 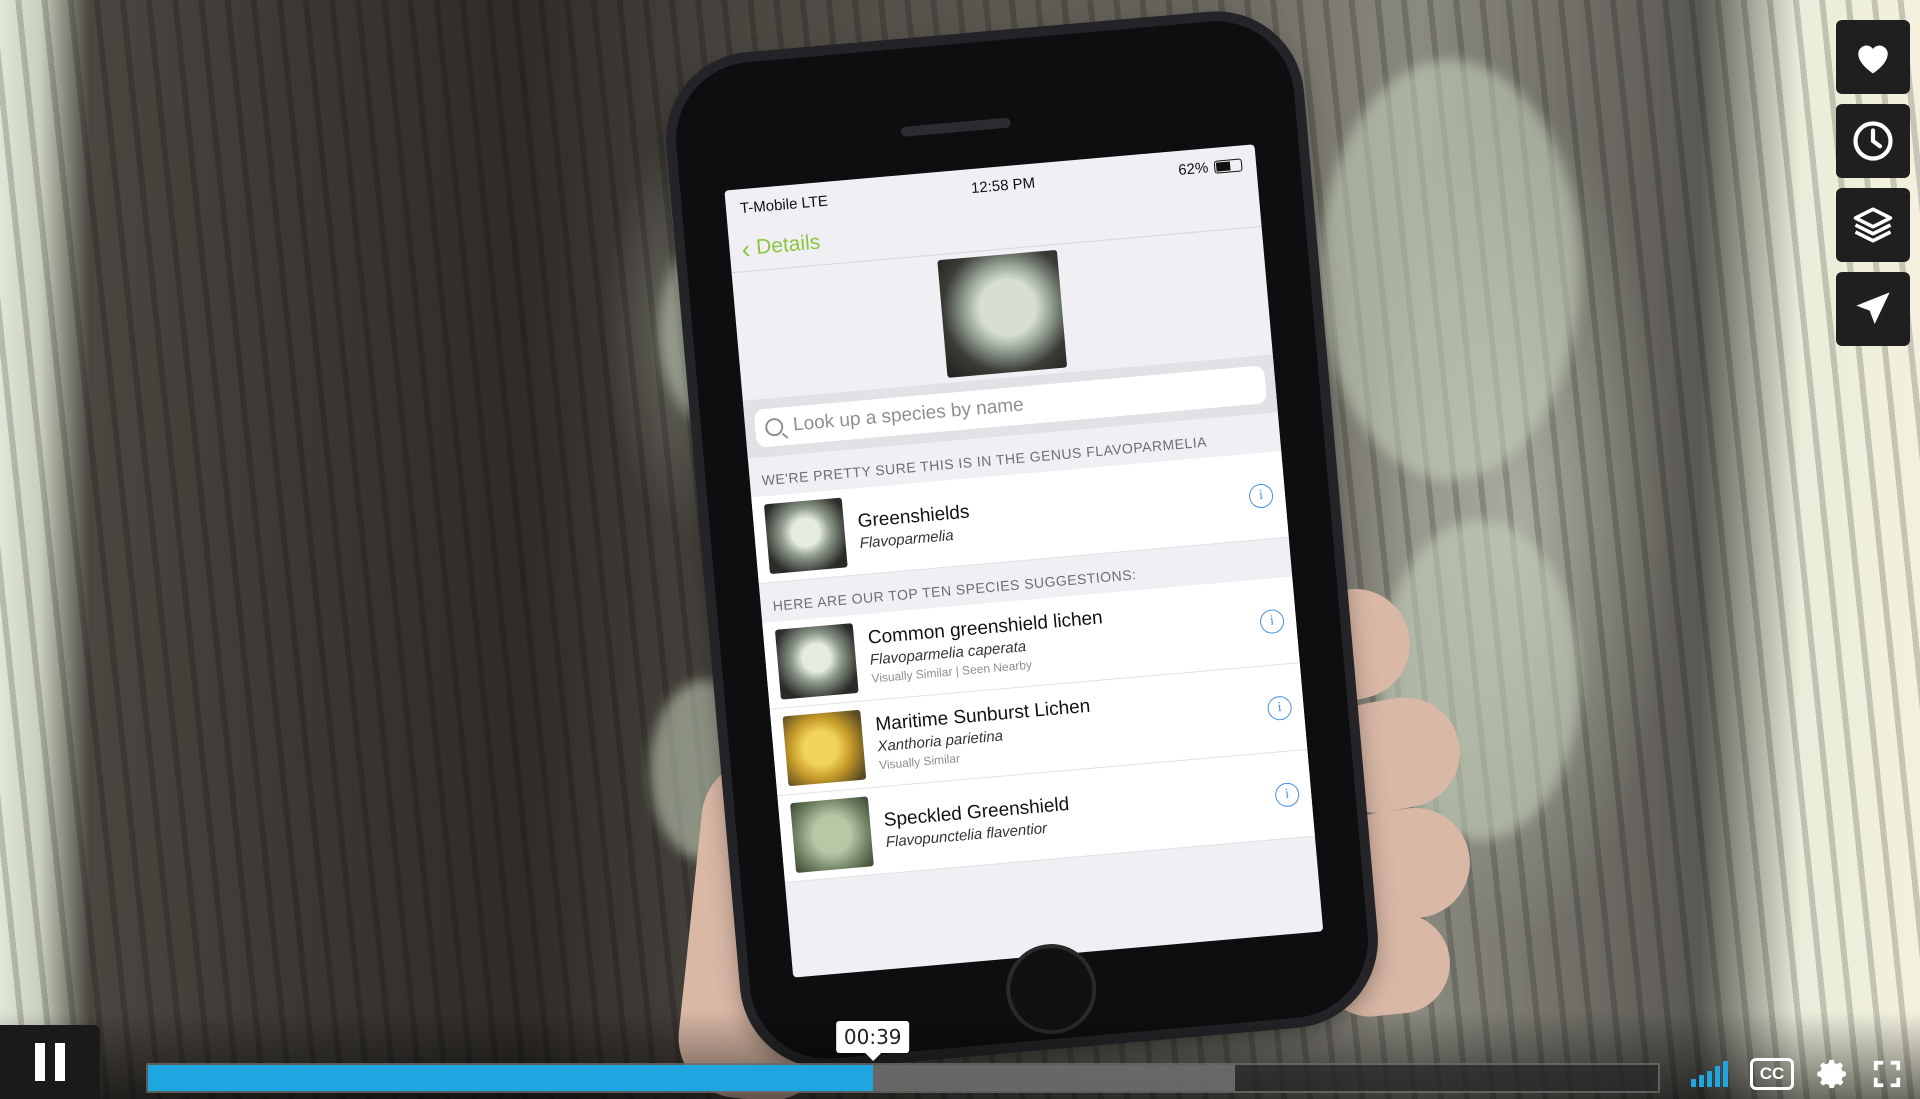 I want to click on status-right: 62%, so click(x=1210, y=167).